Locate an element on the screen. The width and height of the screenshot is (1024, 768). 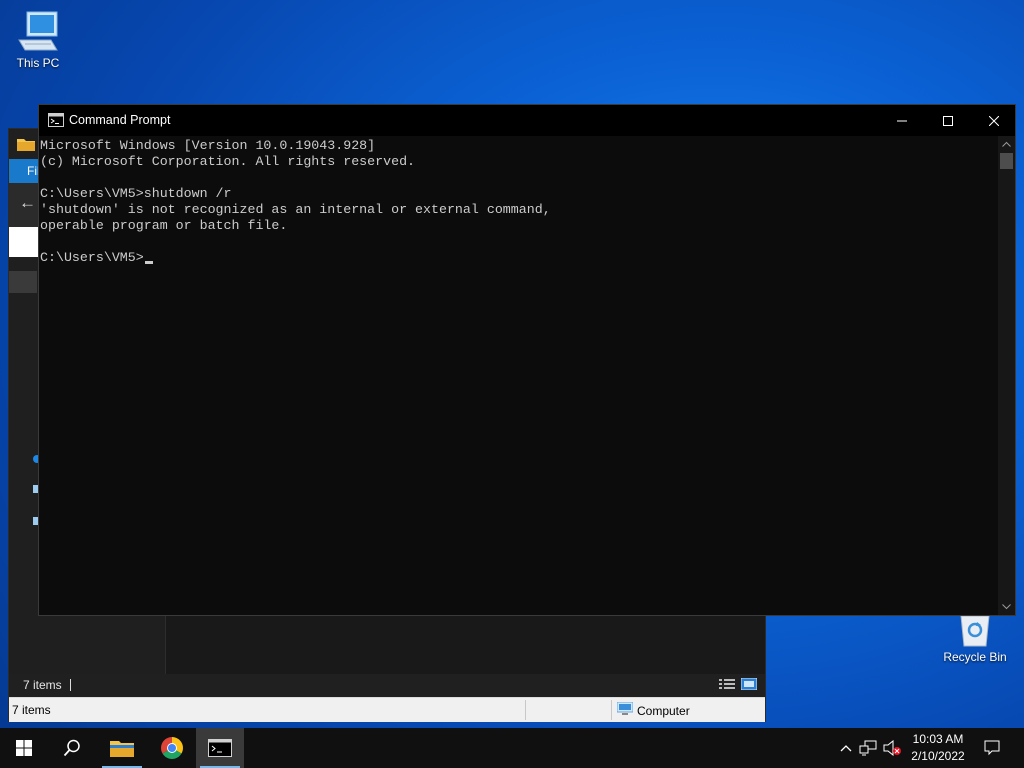
windows-icon is located at coordinates (24, 748).